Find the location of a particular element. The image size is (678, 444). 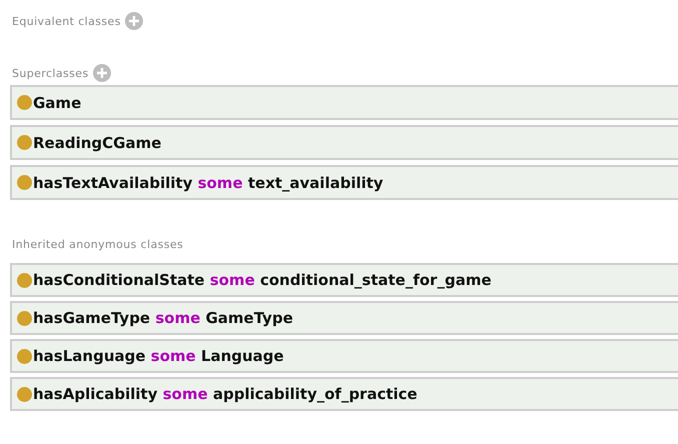

class-row: hasTextAvailability some text_availability is located at coordinates (344, 182).